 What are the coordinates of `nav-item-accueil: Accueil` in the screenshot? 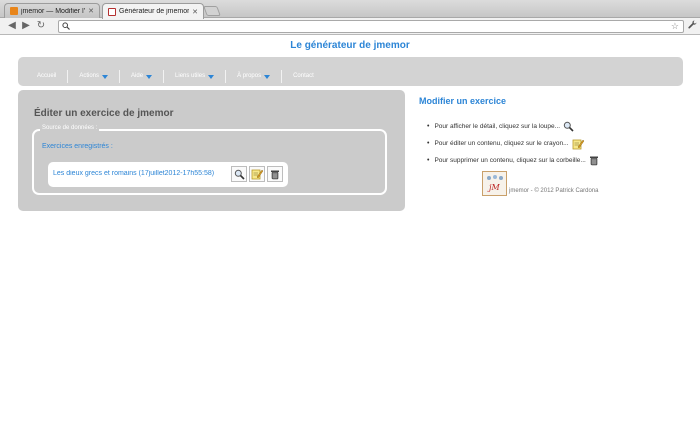 It's located at (47, 76).